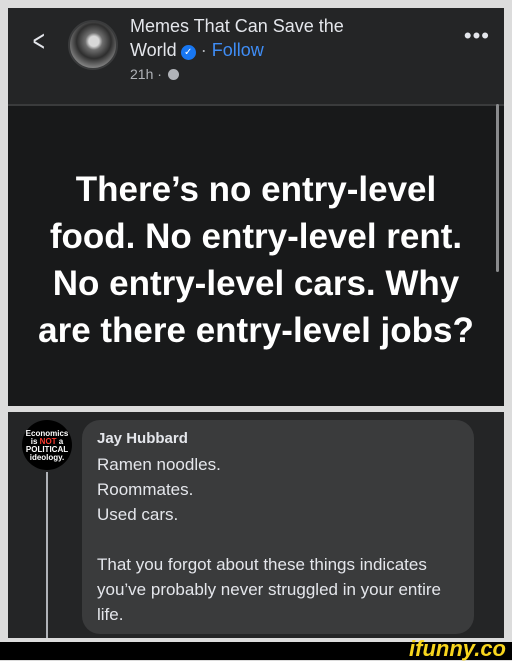 The width and height of the screenshot is (512, 661). What do you see at coordinates (47, 457) in the screenshot?
I see `avatar-text-line4: ideology.` at bounding box center [47, 457].